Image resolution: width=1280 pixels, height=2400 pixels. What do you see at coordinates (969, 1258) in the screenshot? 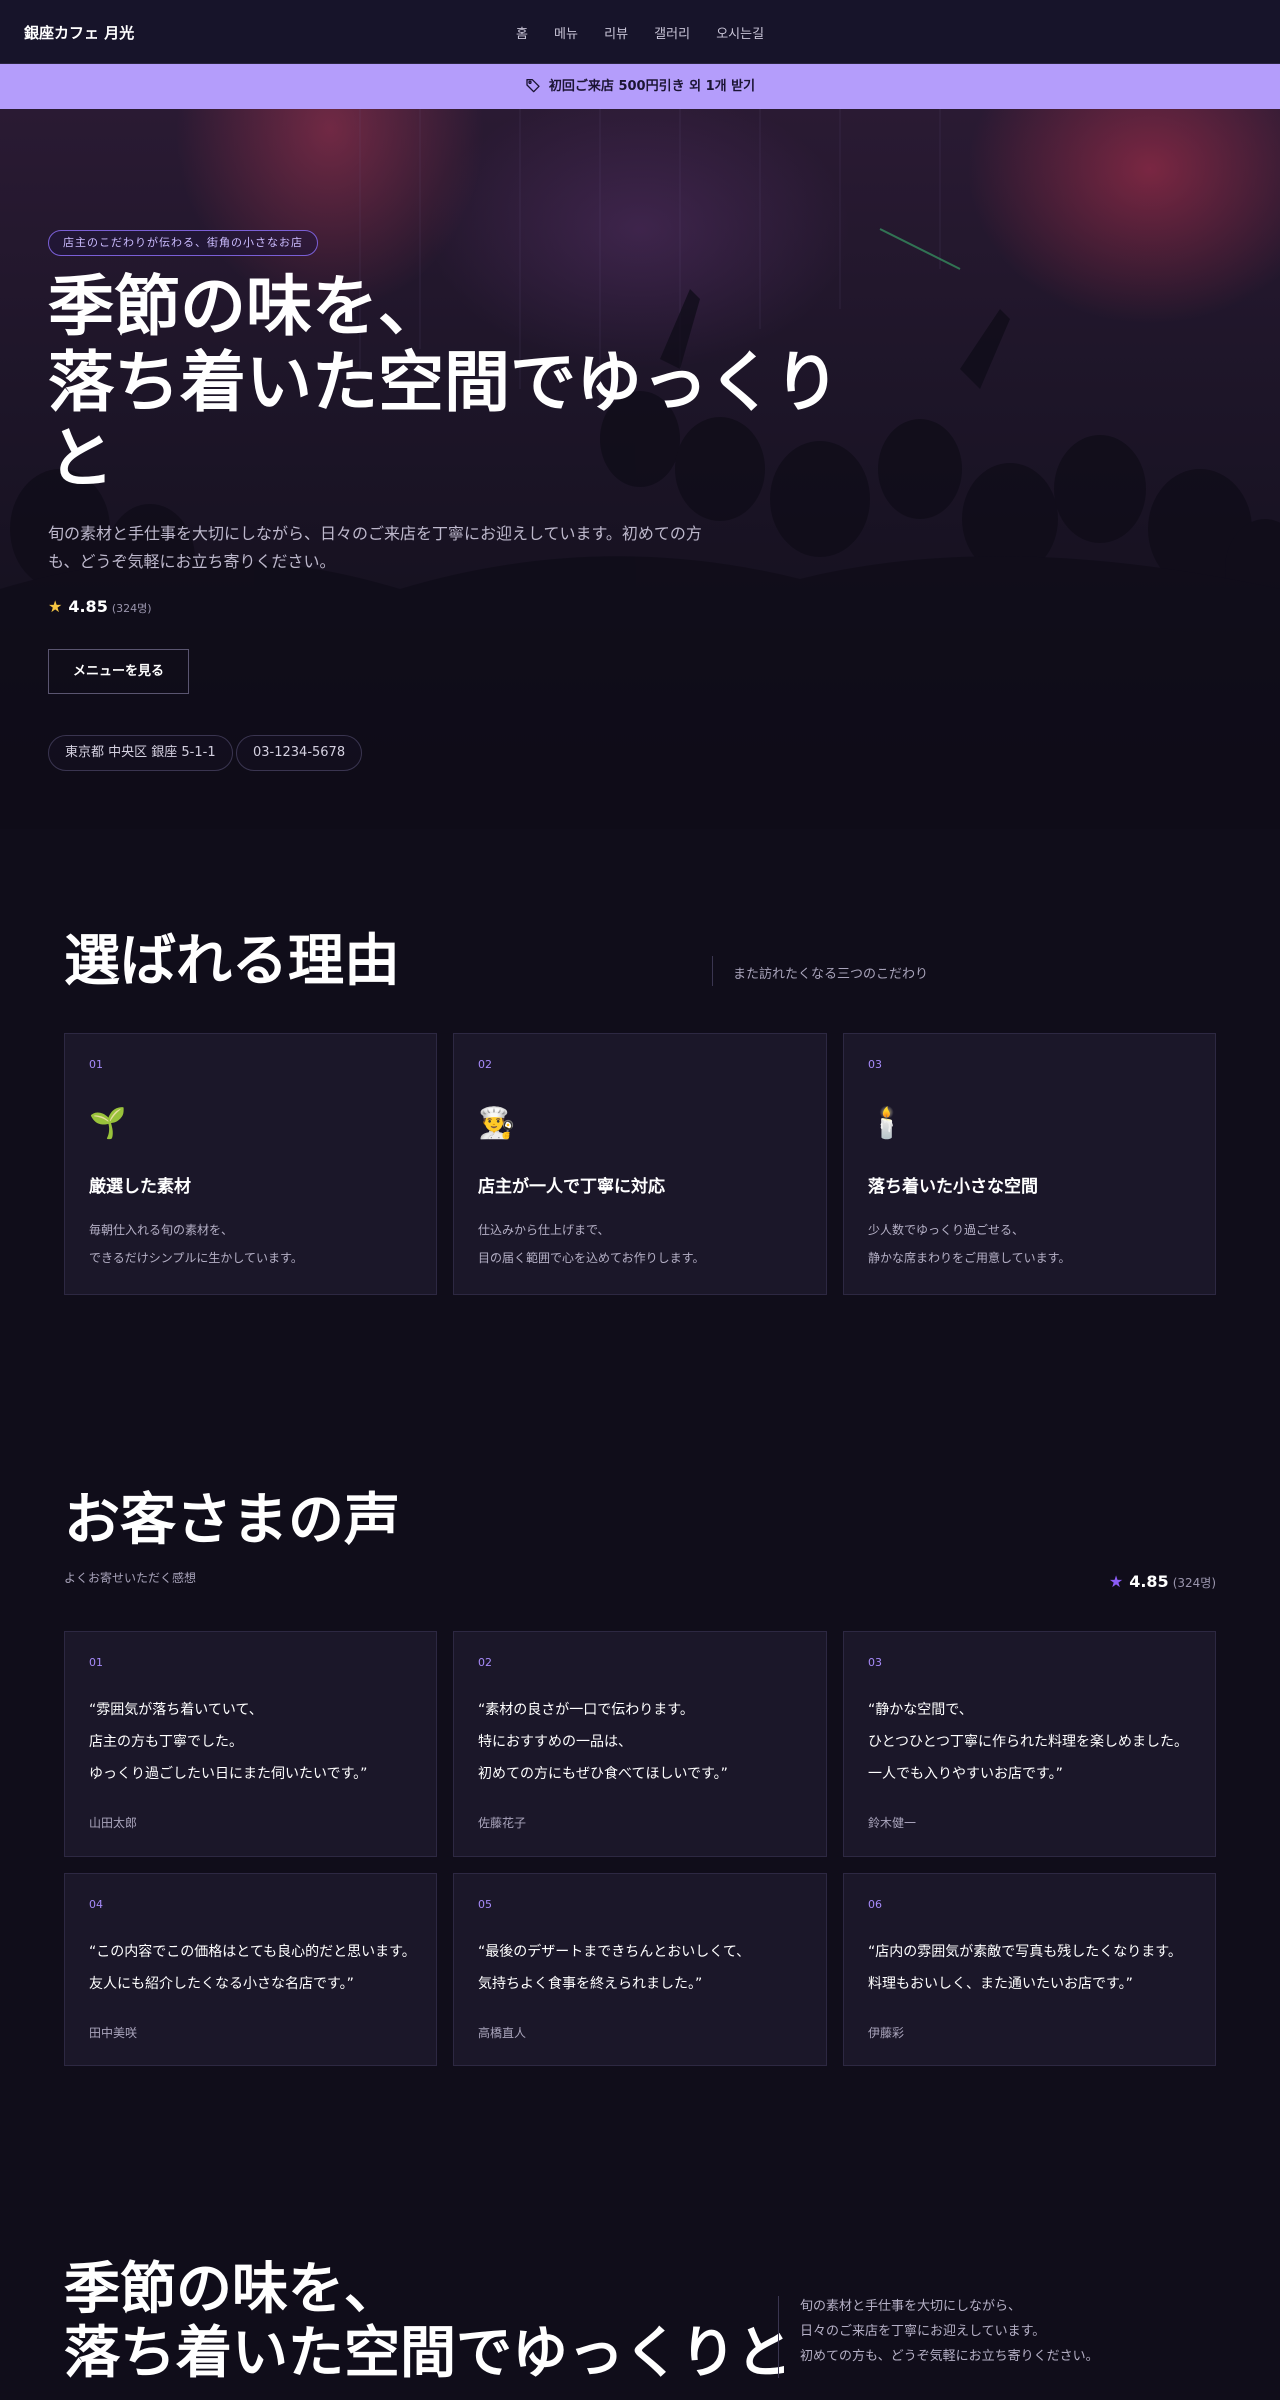
I see `card-description-line: 静かな席まわりをご用意しています。` at bounding box center [969, 1258].